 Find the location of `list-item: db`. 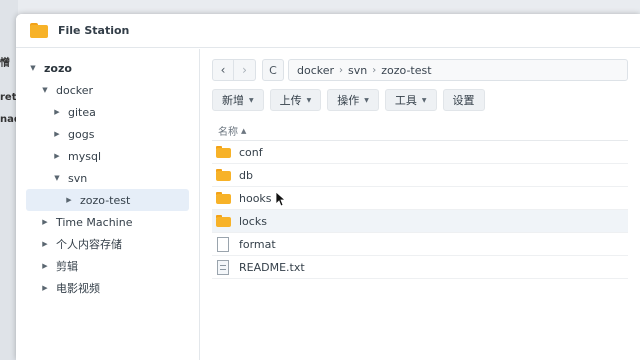

list-item: db is located at coordinates (420, 175).